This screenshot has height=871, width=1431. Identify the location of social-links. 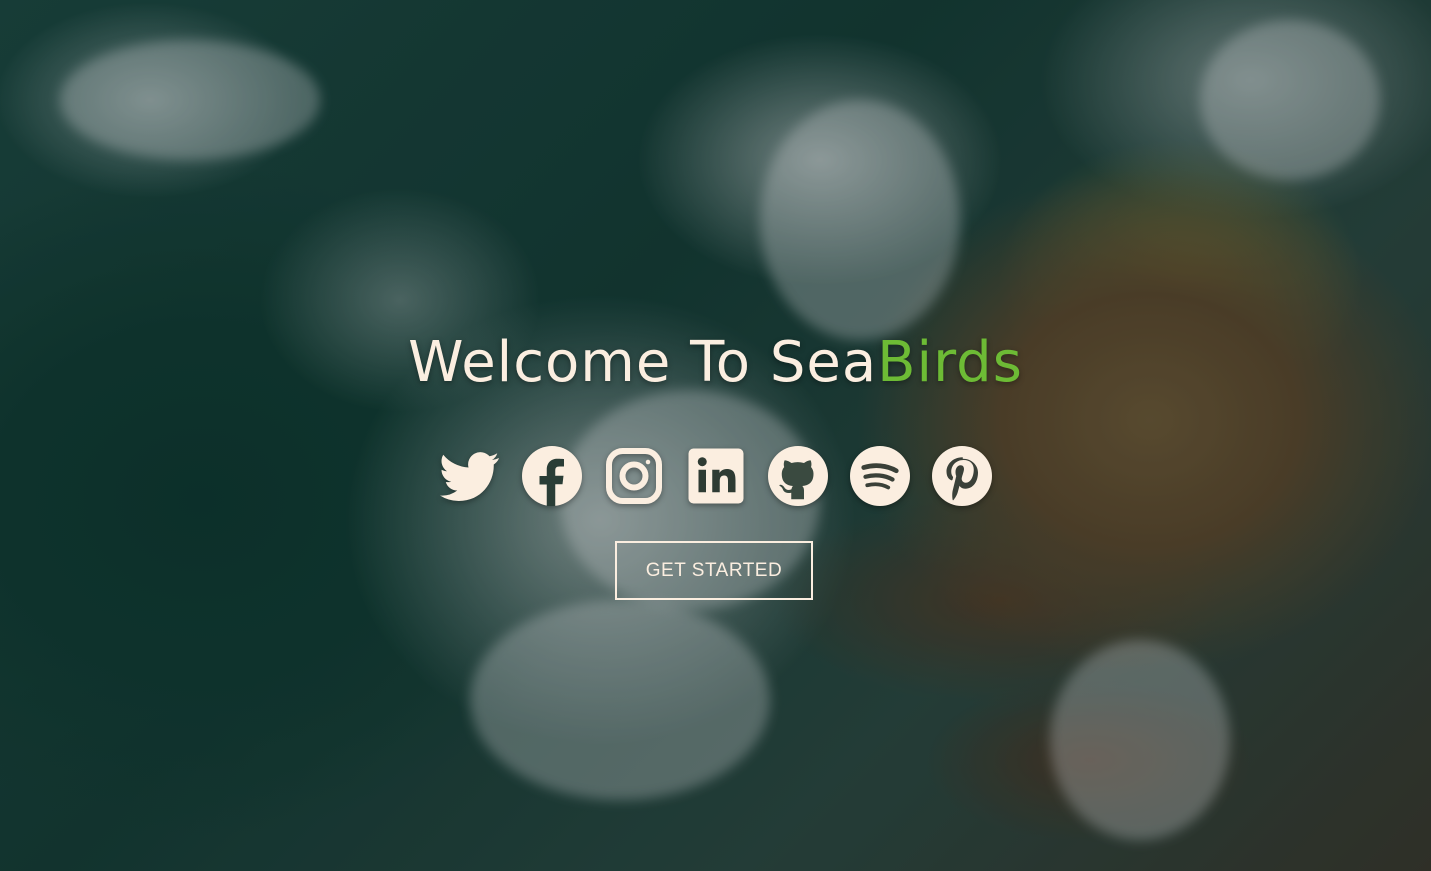
(715, 476).